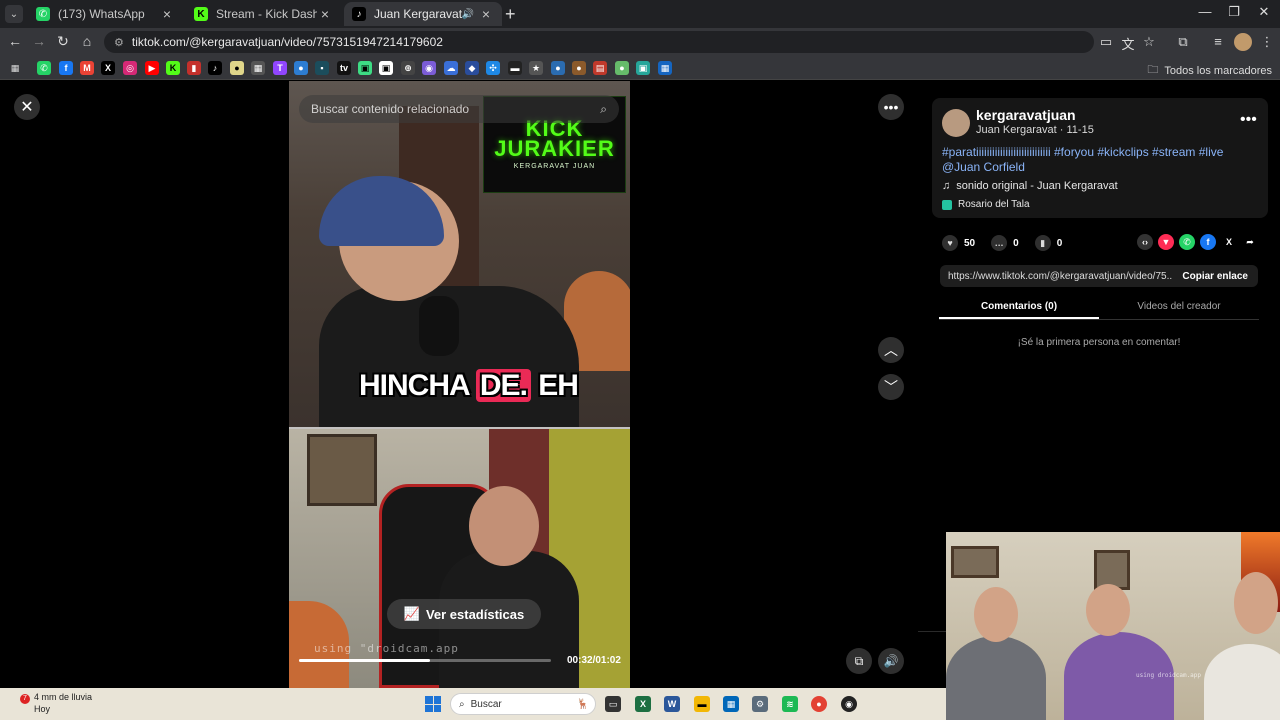  What do you see at coordinates (956, 123) in the screenshot?
I see `creator-avatar` at bounding box center [956, 123].